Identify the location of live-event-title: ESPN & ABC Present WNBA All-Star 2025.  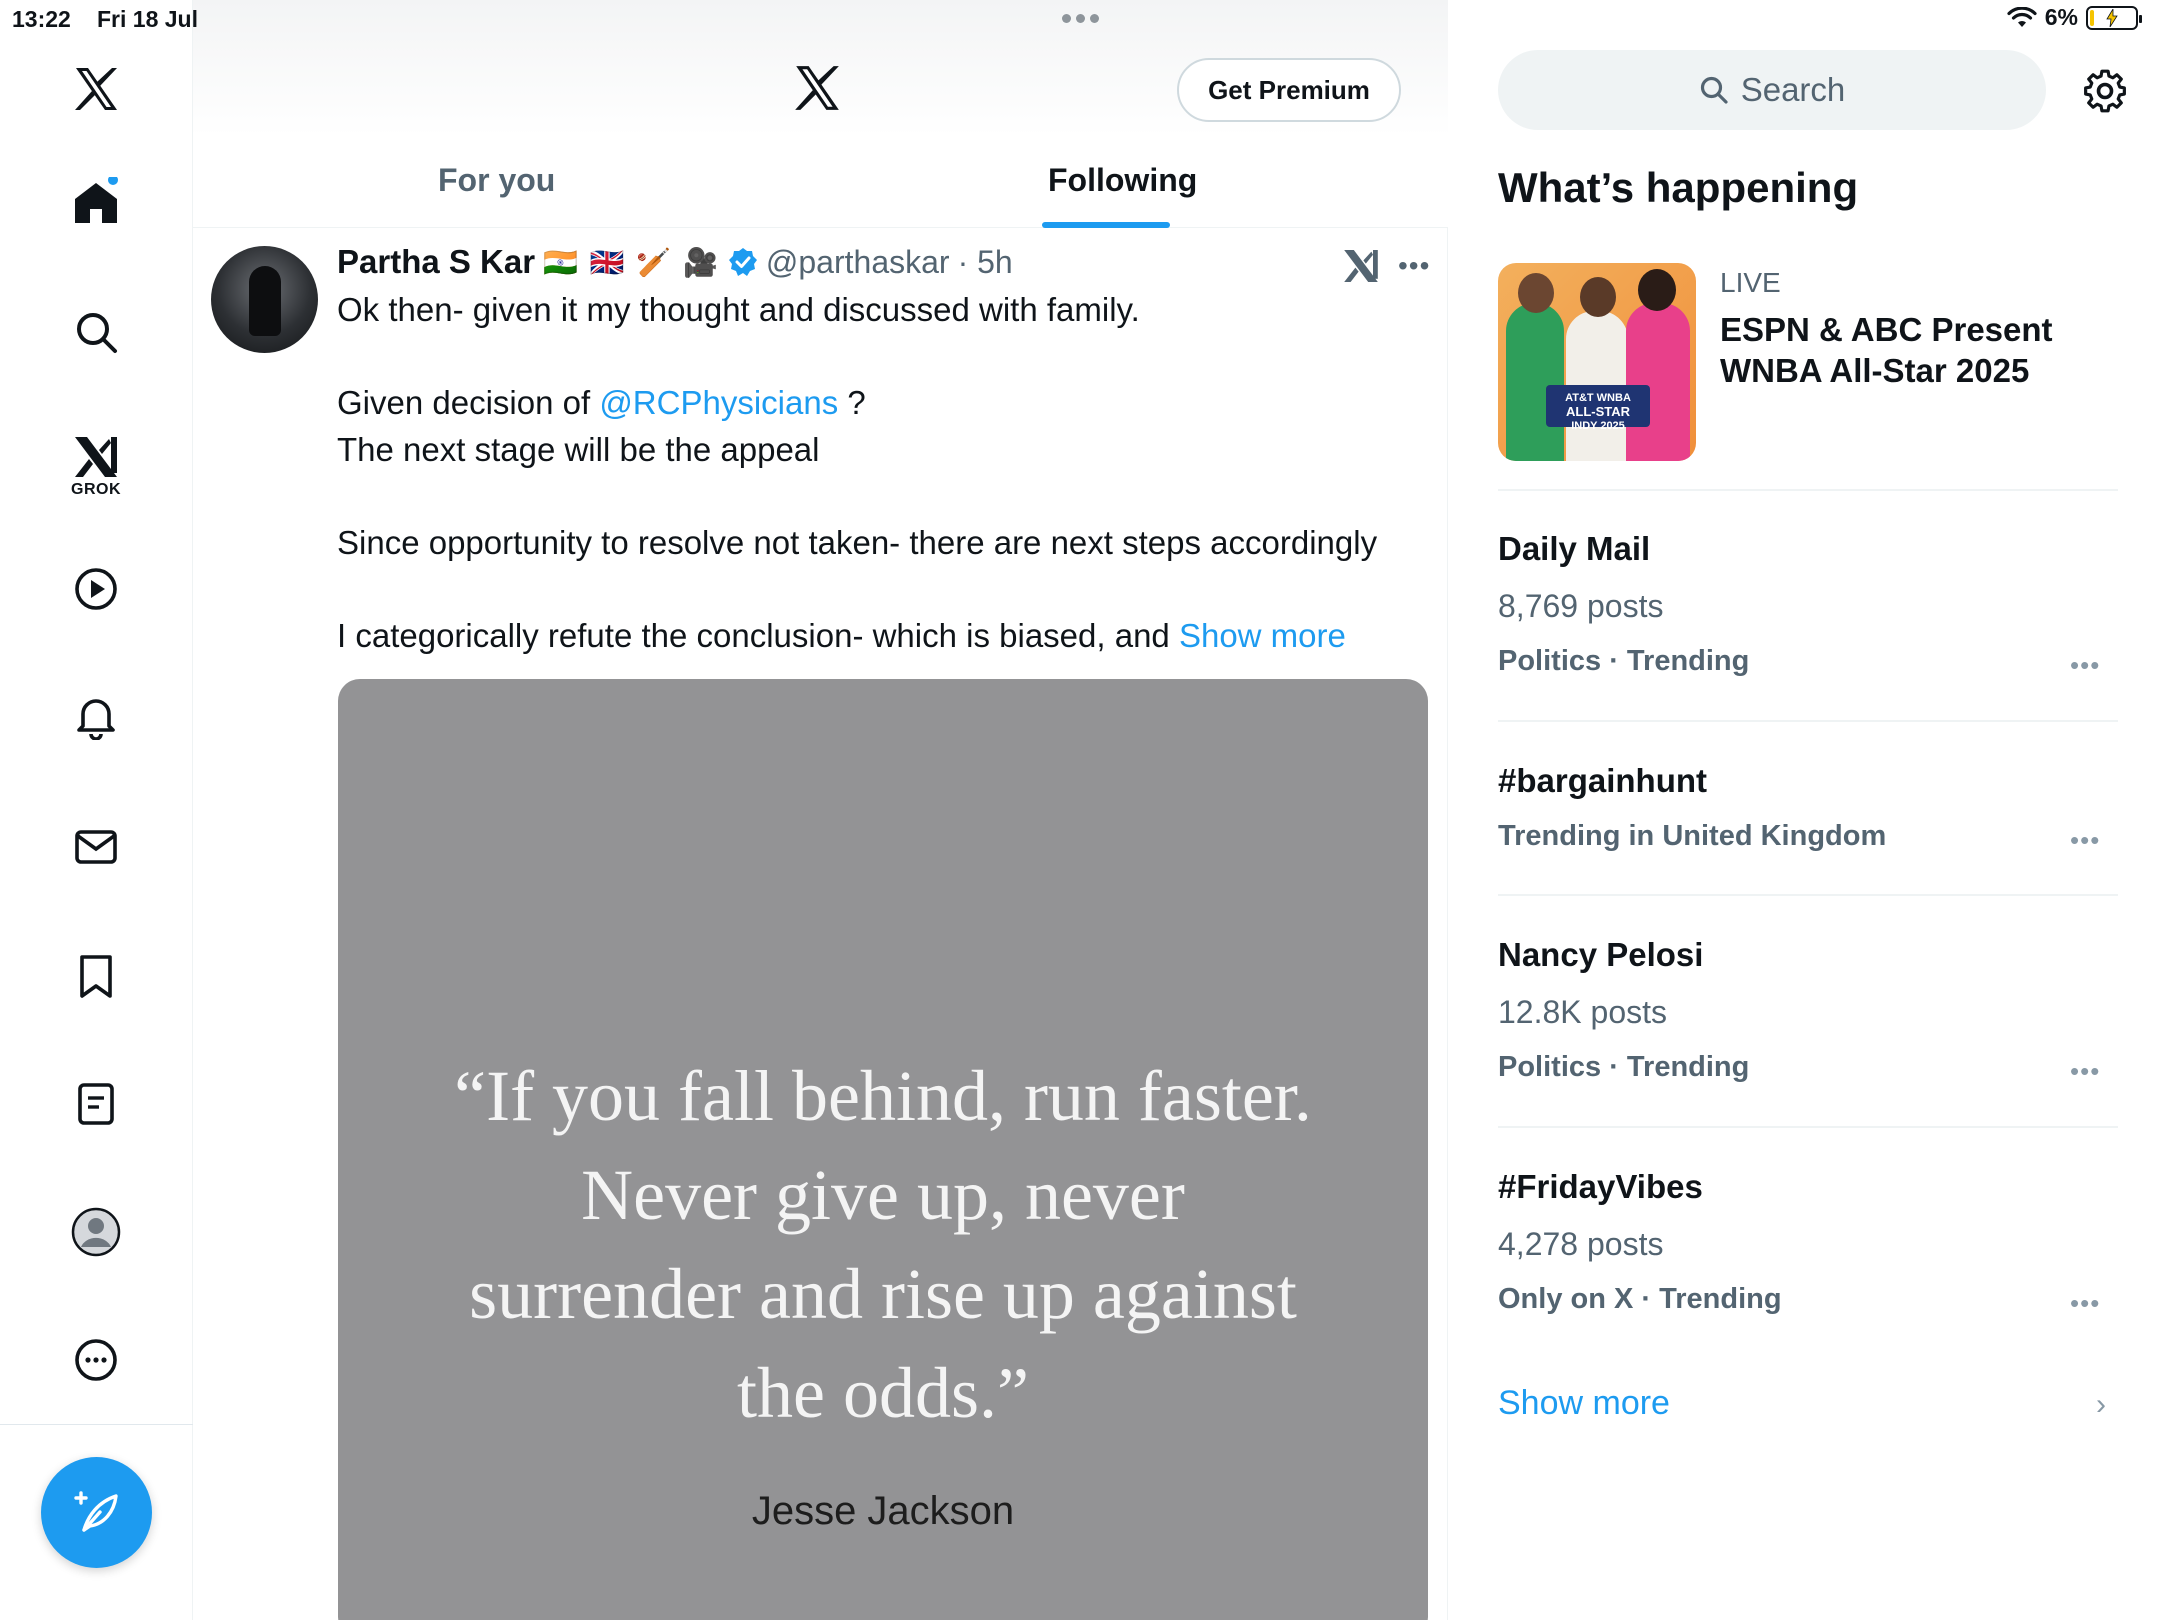
(1920, 350).